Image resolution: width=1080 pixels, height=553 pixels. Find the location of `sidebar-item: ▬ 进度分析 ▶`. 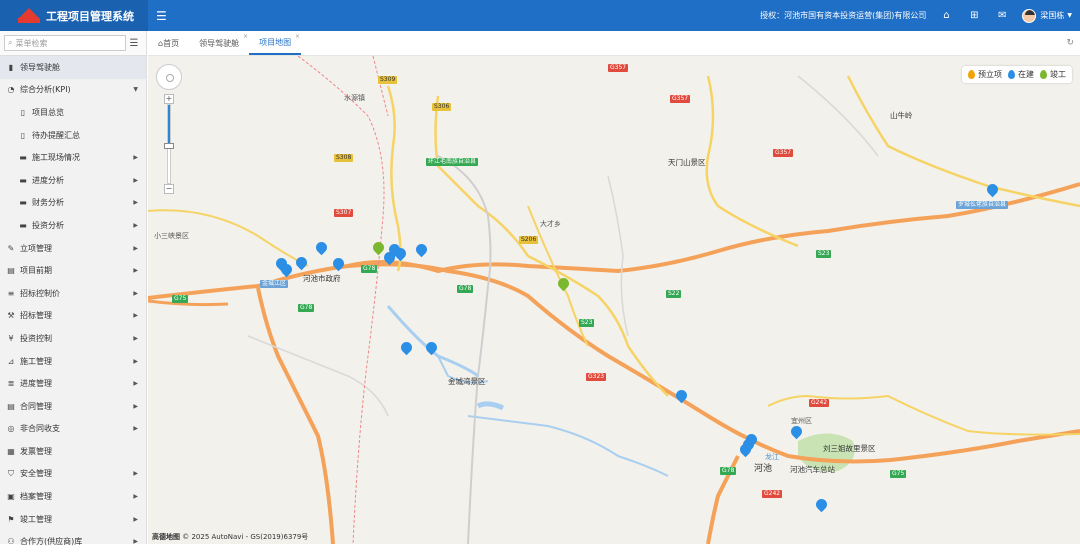

sidebar-item: ▬ 进度分析 ▶ is located at coordinates (73, 180).